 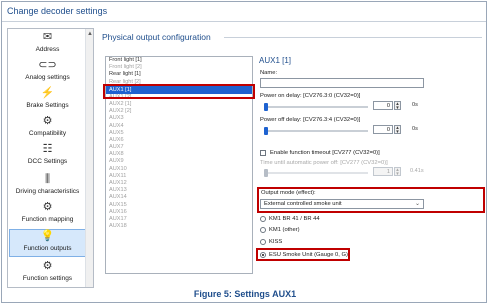 What do you see at coordinates (245, 294) in the screenshot?
I see `figure-caption: Figure 5: Settings AUX1` at bounding box center [245, 294].